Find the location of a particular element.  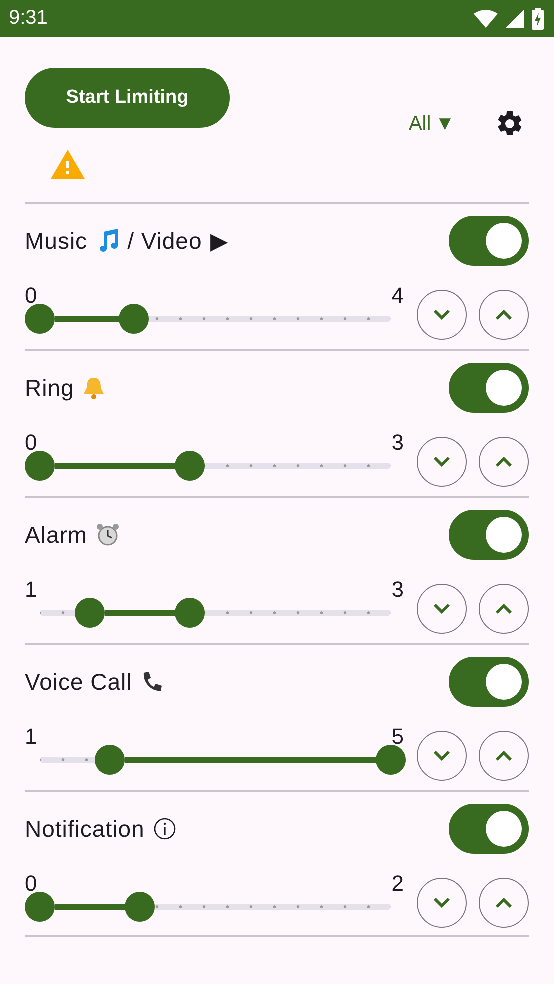

filter-dropdown: All ▼ is located at coordinates (431, 124).